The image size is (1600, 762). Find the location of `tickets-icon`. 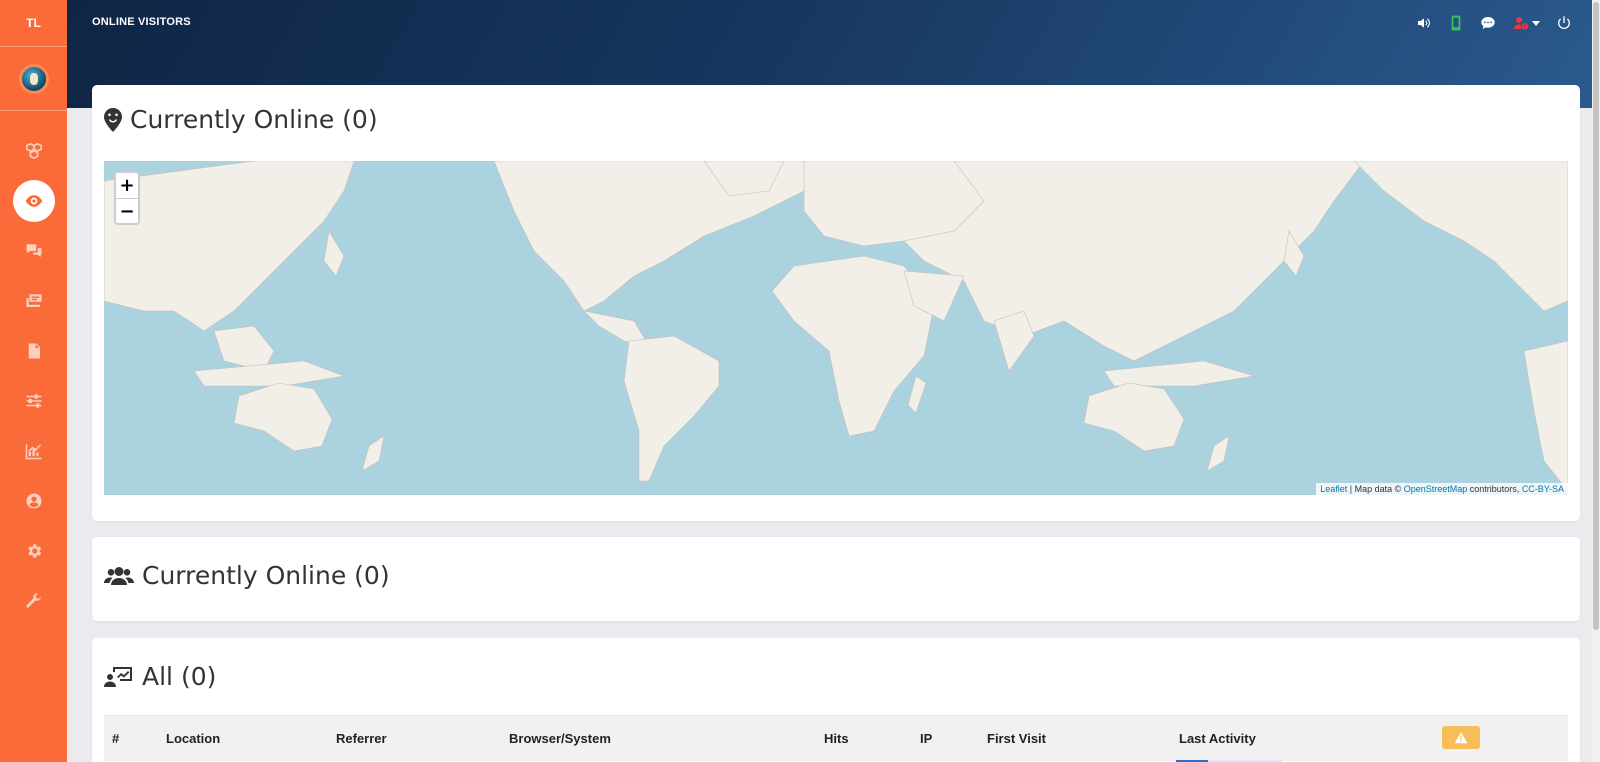

tickets-icon is located at coordinates (33, 300).